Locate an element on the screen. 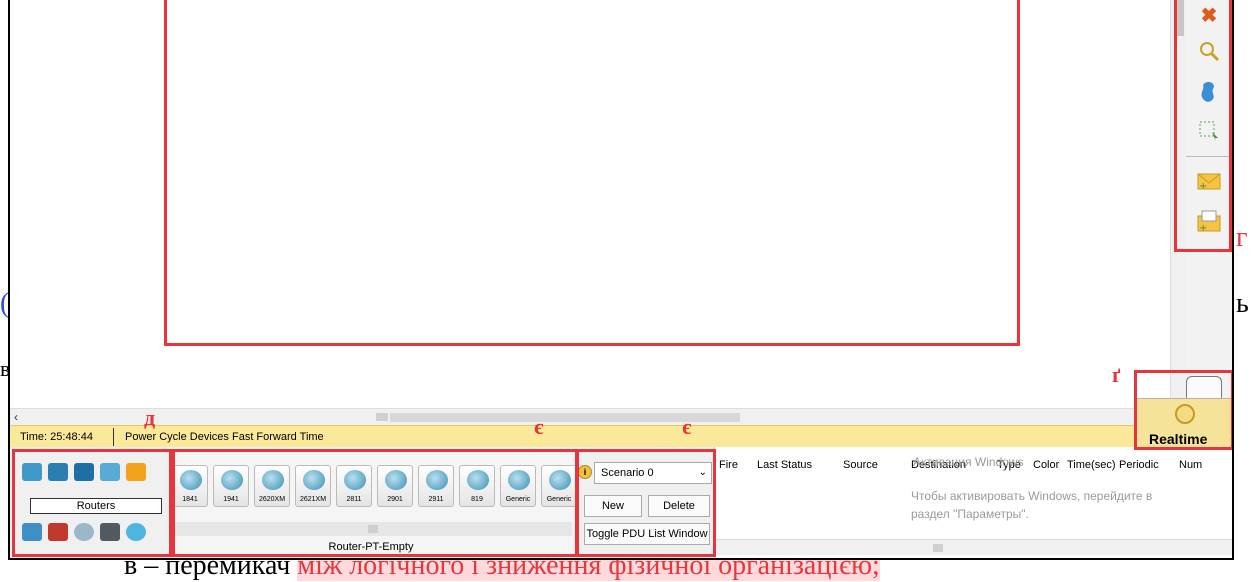 Image resolution: width=1251 pixels, height=582 pixels. watermark-title: Активация Windows is located at coordinates (968, 462).